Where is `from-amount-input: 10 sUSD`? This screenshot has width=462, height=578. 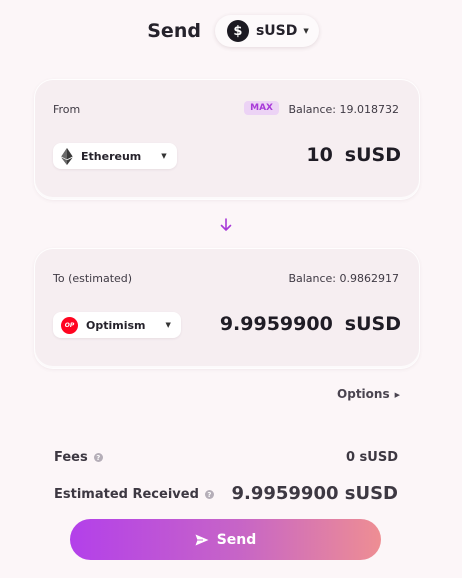
from-amount-input: 10 sUSD is located at coordinates (353, 155).